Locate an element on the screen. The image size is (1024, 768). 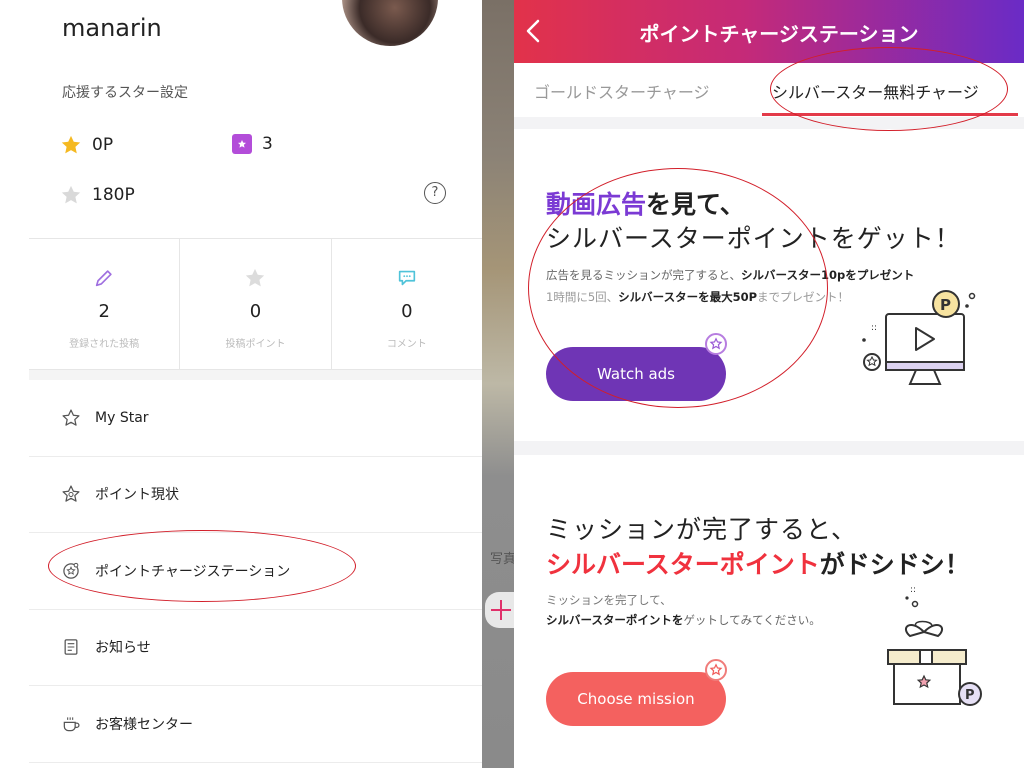
stat-label: 投稿ポイント is located at coordinates (255, 344).